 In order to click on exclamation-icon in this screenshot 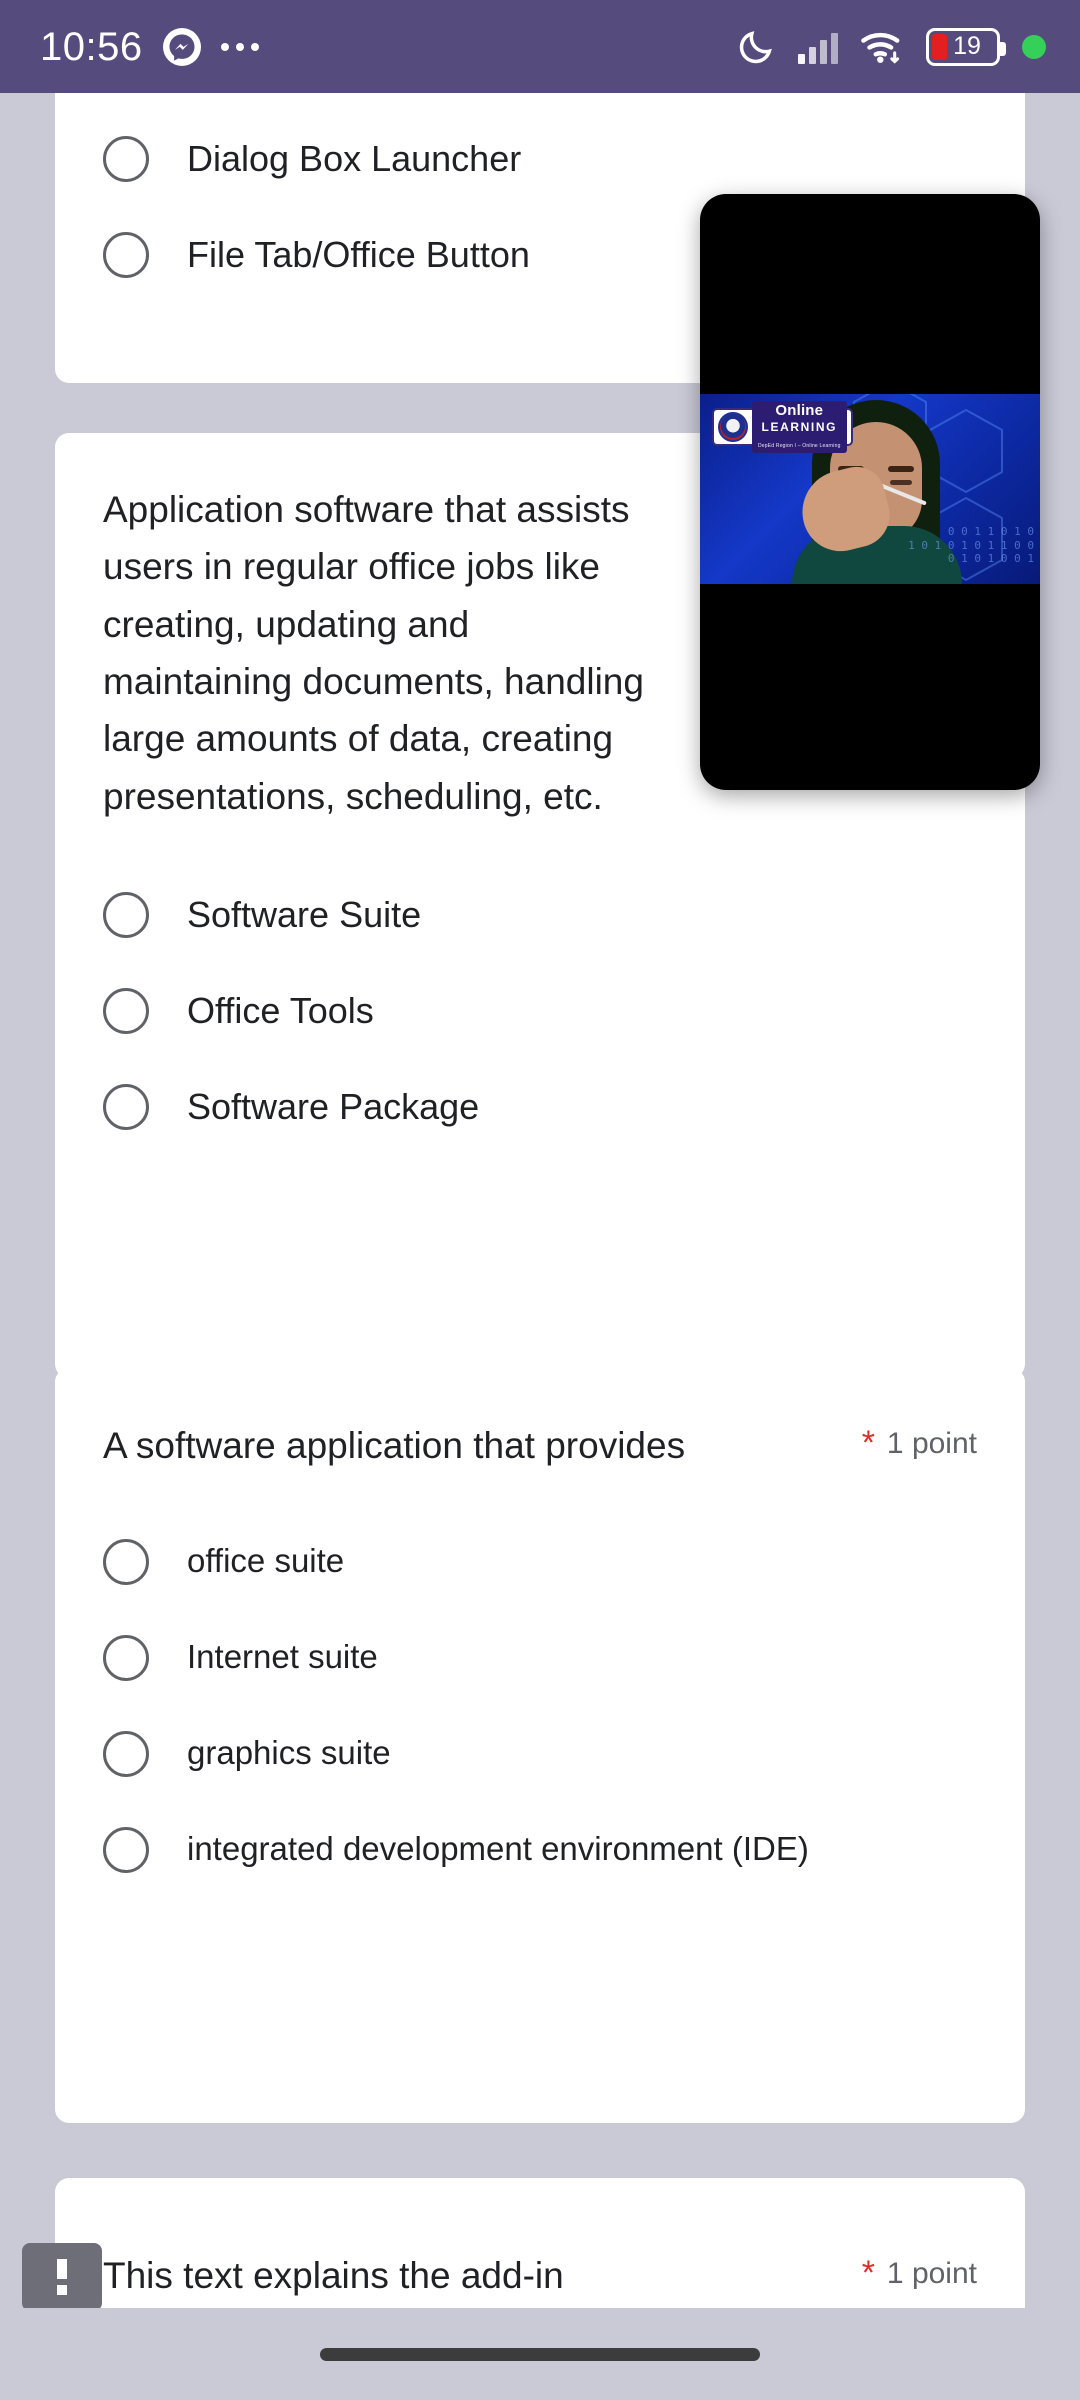, I will do `click(62, 2277)`.